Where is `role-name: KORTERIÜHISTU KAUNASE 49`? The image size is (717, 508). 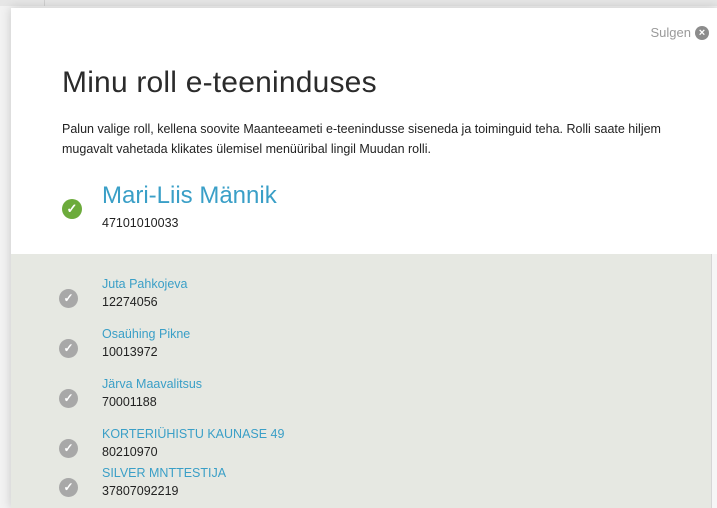
role-name: KORTERIÜHISTU KAUNASE 49 is located at coordinates (193, 434).